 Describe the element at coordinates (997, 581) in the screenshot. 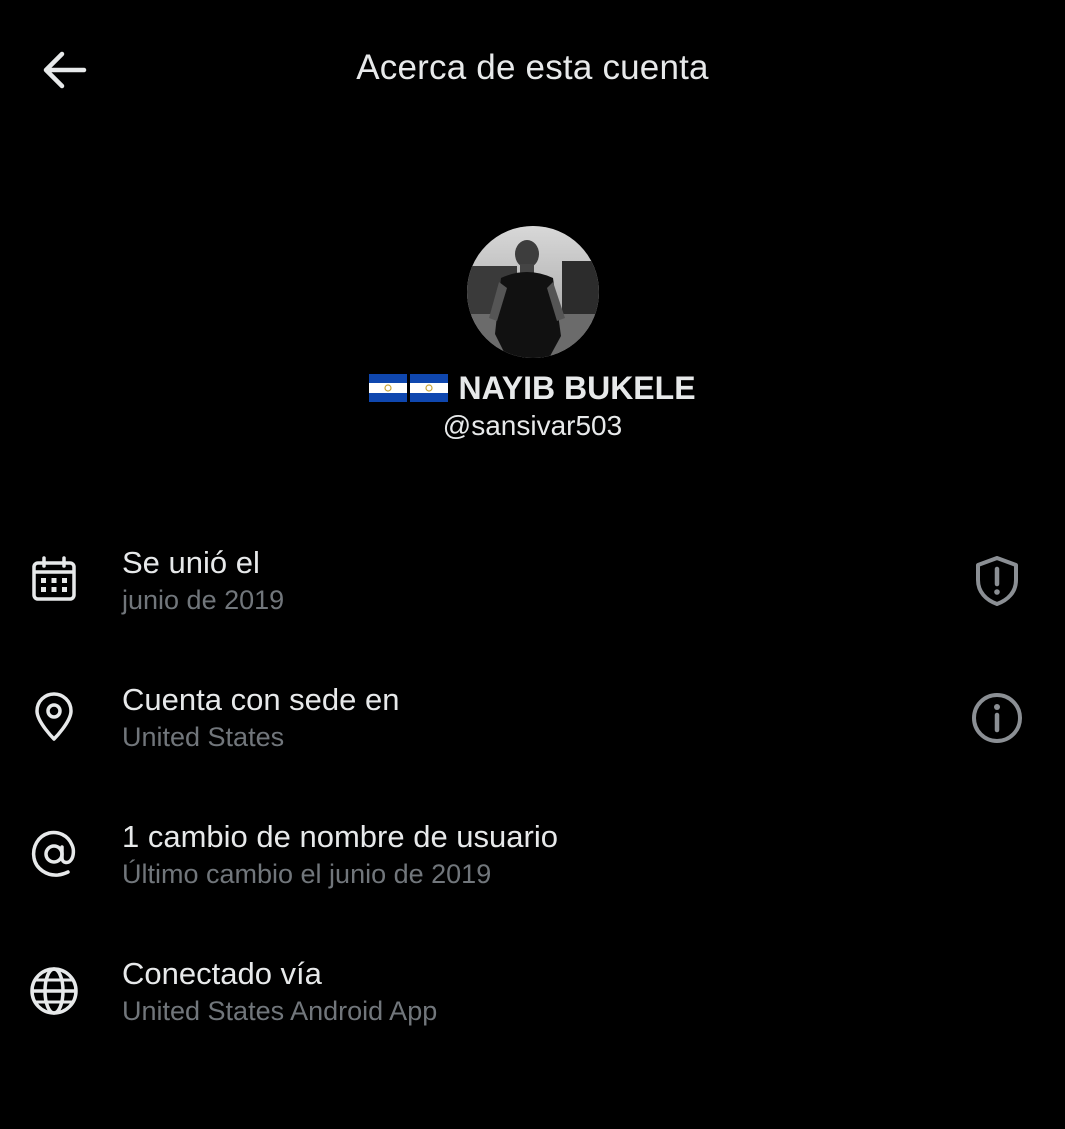

I see `shield-alert-icon` at that location.